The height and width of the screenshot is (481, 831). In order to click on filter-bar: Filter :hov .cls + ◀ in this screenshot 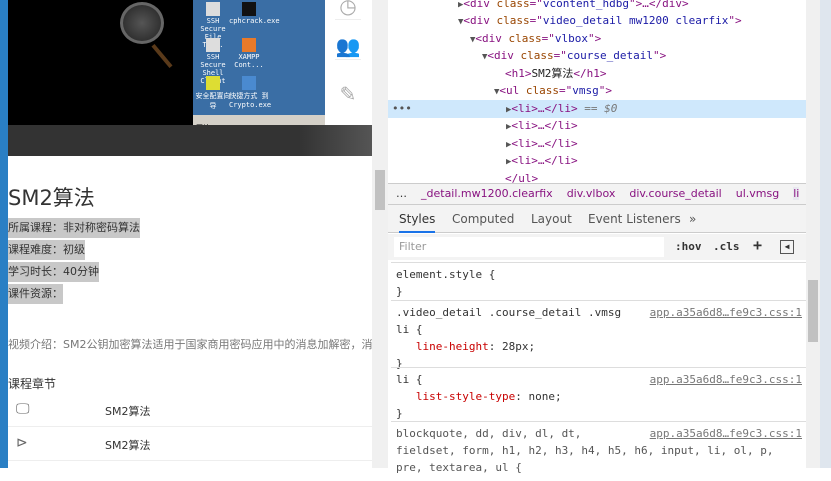, I will do `click(597, 247)`.